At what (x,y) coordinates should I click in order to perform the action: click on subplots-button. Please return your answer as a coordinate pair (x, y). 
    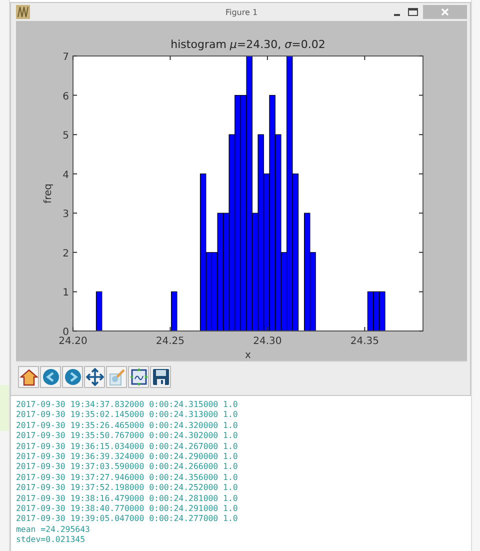
    Looking at the image, I should click on (138, 377).